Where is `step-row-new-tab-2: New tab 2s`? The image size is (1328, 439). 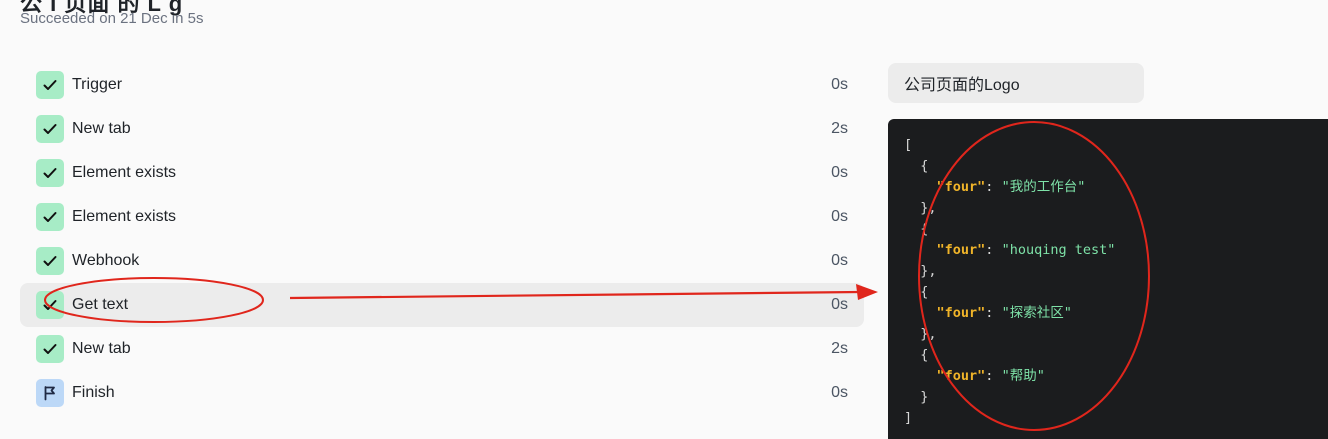 step-row-new-tab-2: New tab 2s is located at coordinates (442, 349).